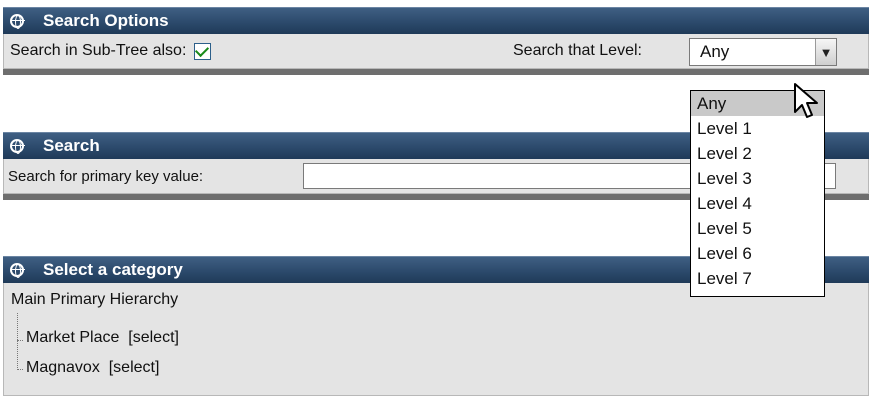 The height and width of the screenshot is (404, 869). What do you see at coordinates (757, 178) in the screenshot?
I see `level-option: Level 3` at bounding box center [757, 178].